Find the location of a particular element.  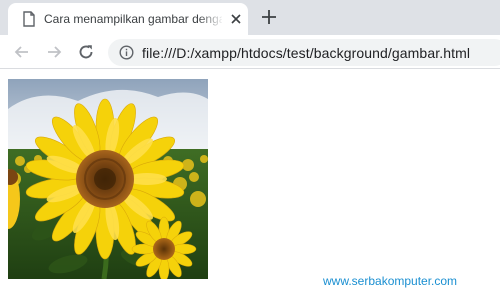

forward-arrow-icon is located at coordinates (54, 52).